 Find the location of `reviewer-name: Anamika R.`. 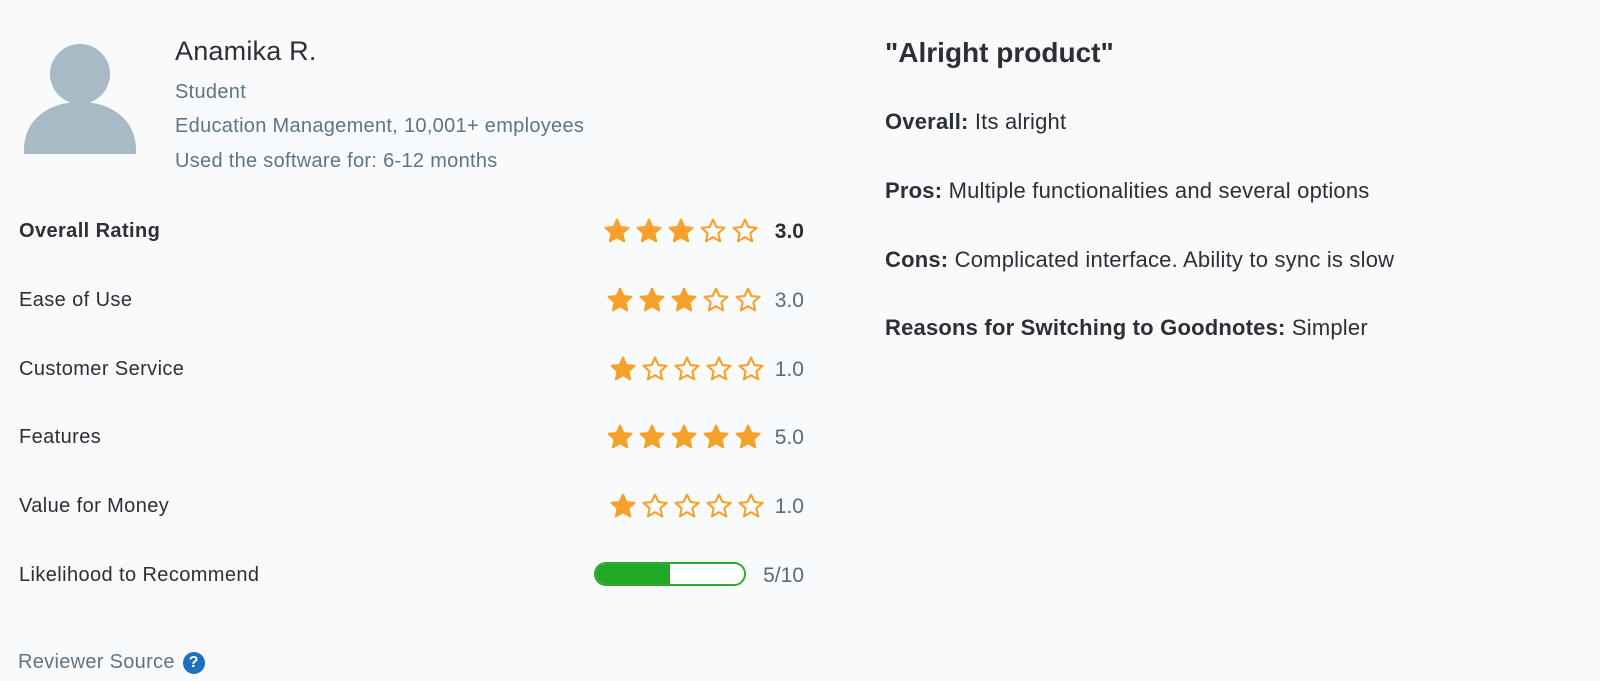

reviewer-name: Anamika R. is located at coordinates (246, 51).